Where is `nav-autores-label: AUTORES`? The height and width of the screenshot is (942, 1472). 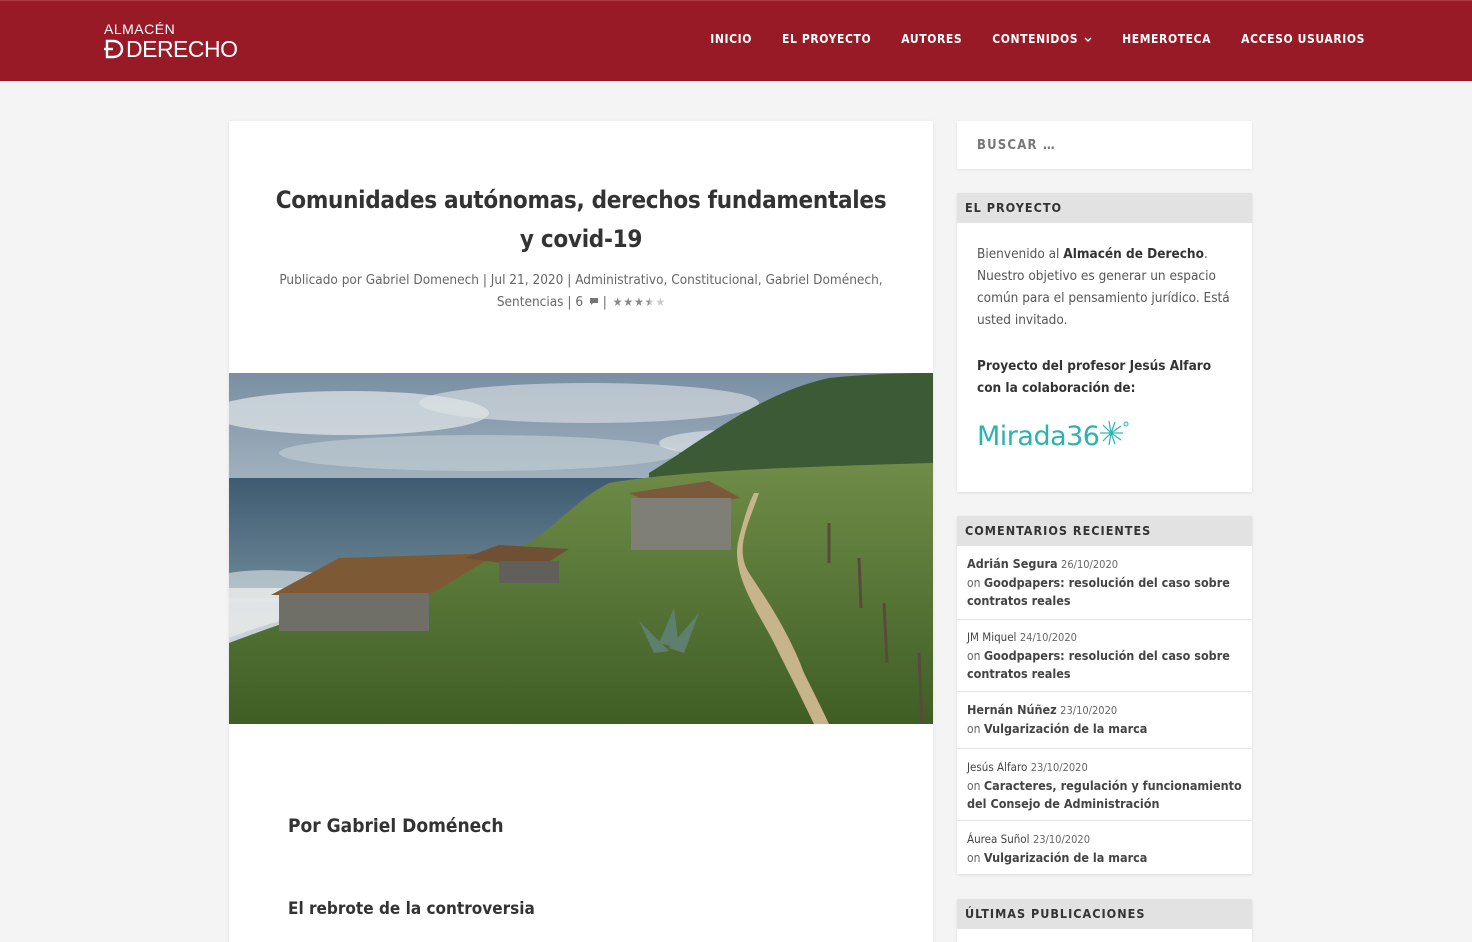
nav-autores-label: AUTORES is located at coordinates (932, 39).